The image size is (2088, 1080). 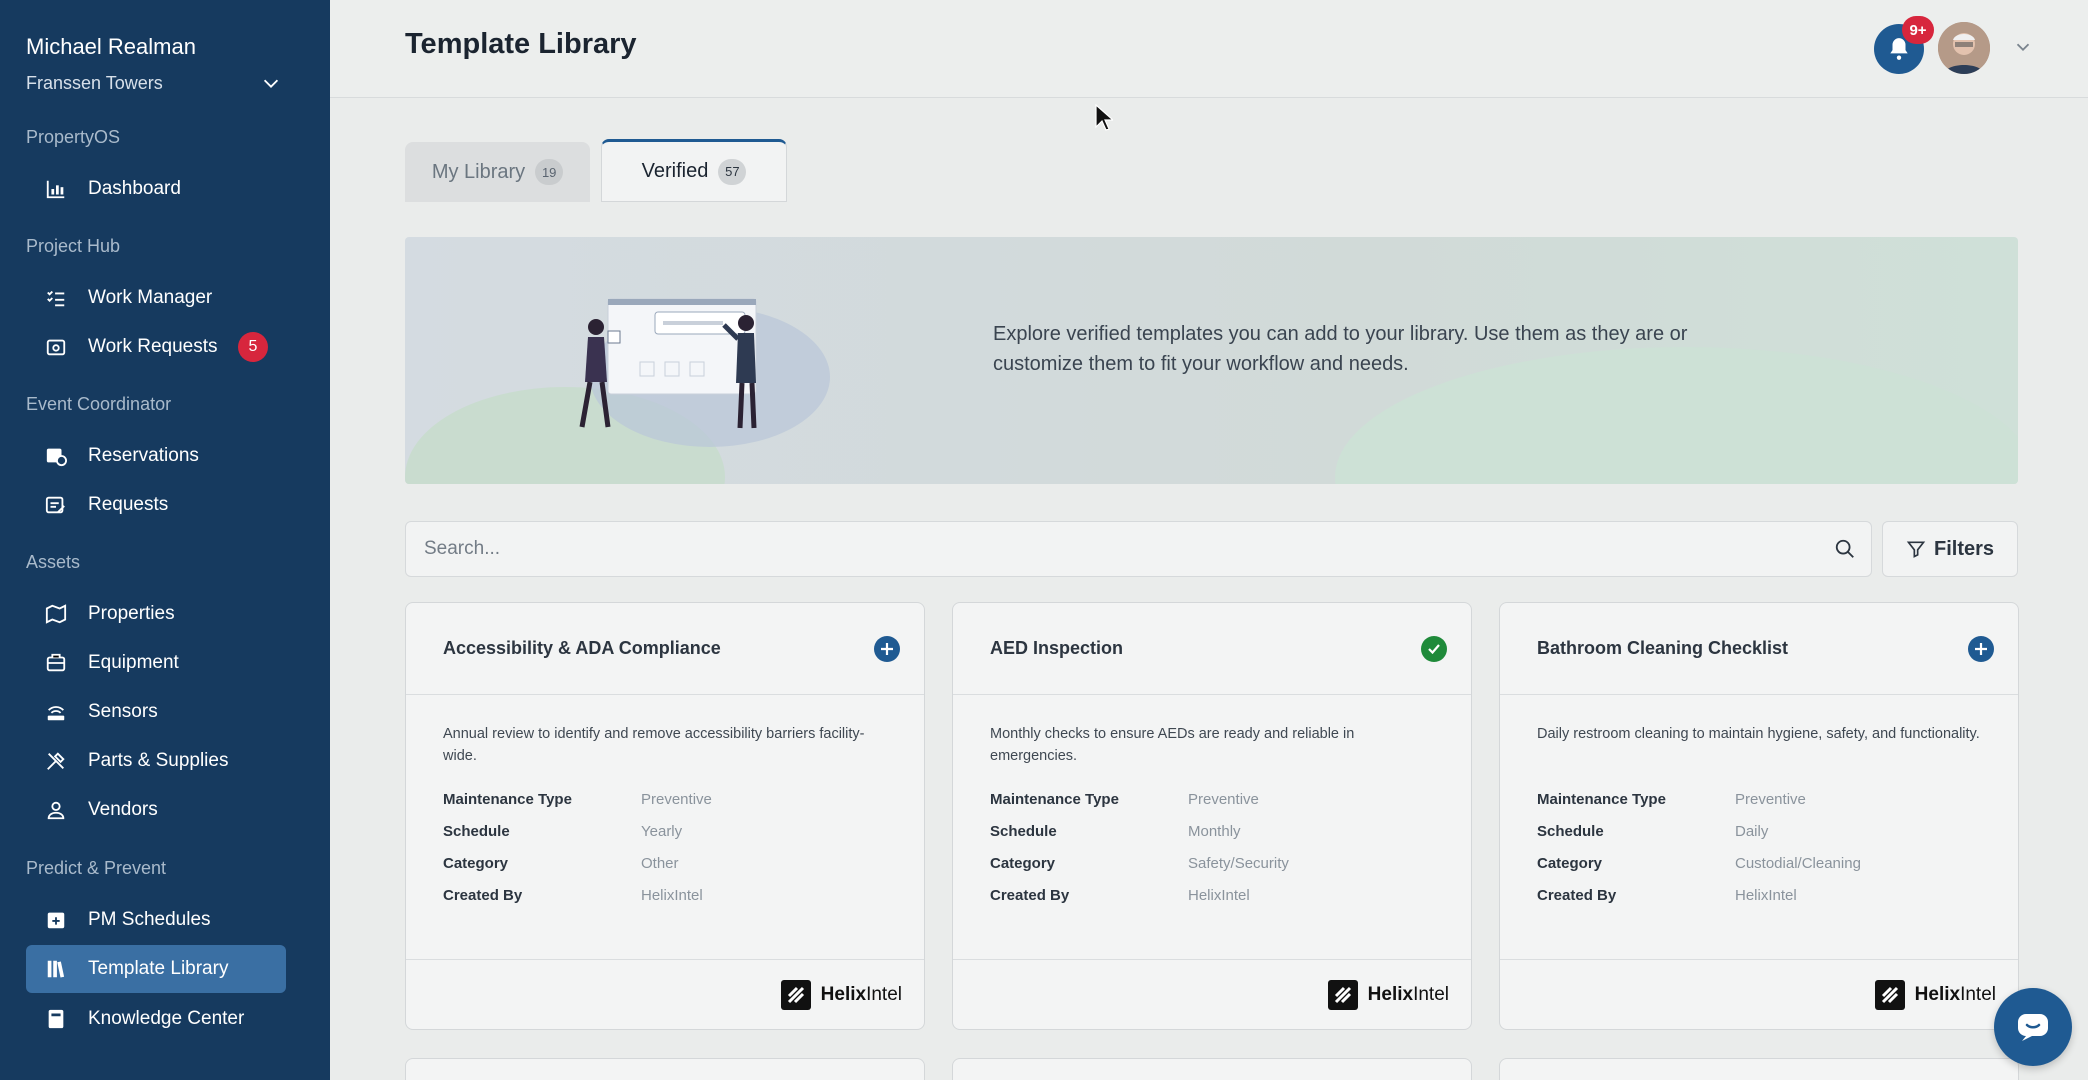 I want to click on card-header: Bathroom Cleaning Checklist, so click(x=1759, y=649).